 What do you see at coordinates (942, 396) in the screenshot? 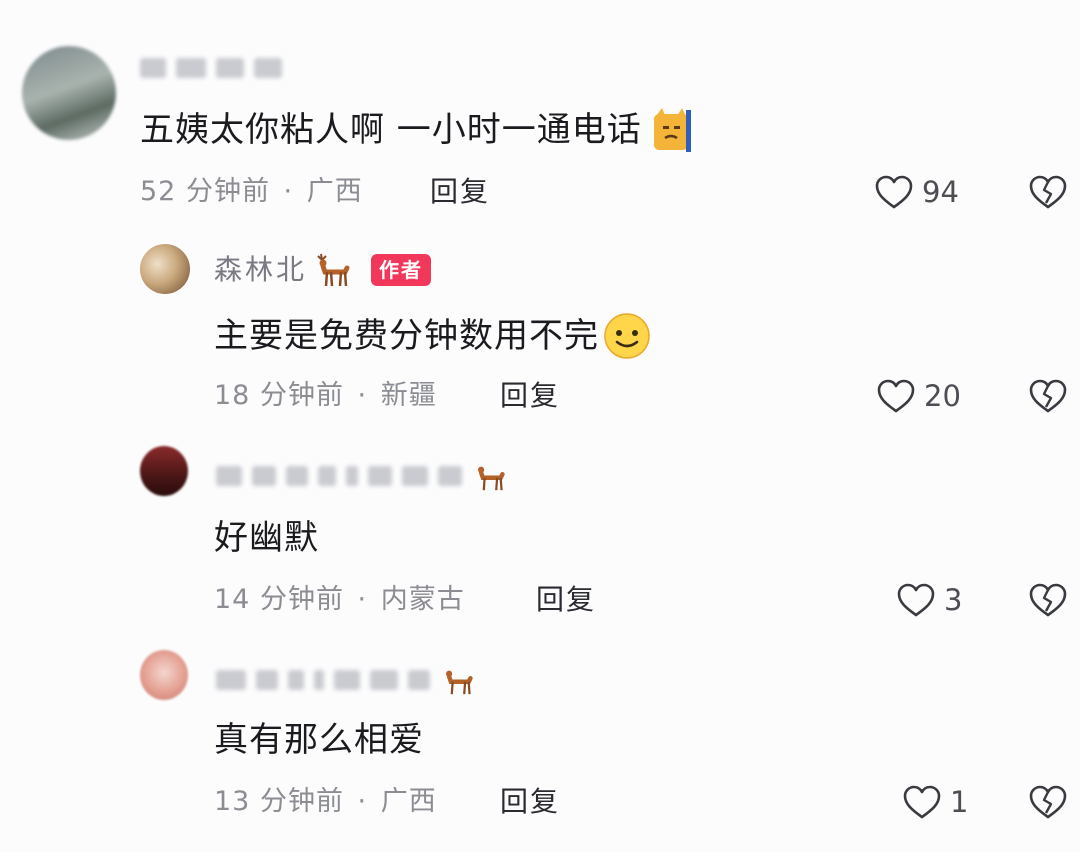
I see `like-count: 20` at bounding box center [942, 396].